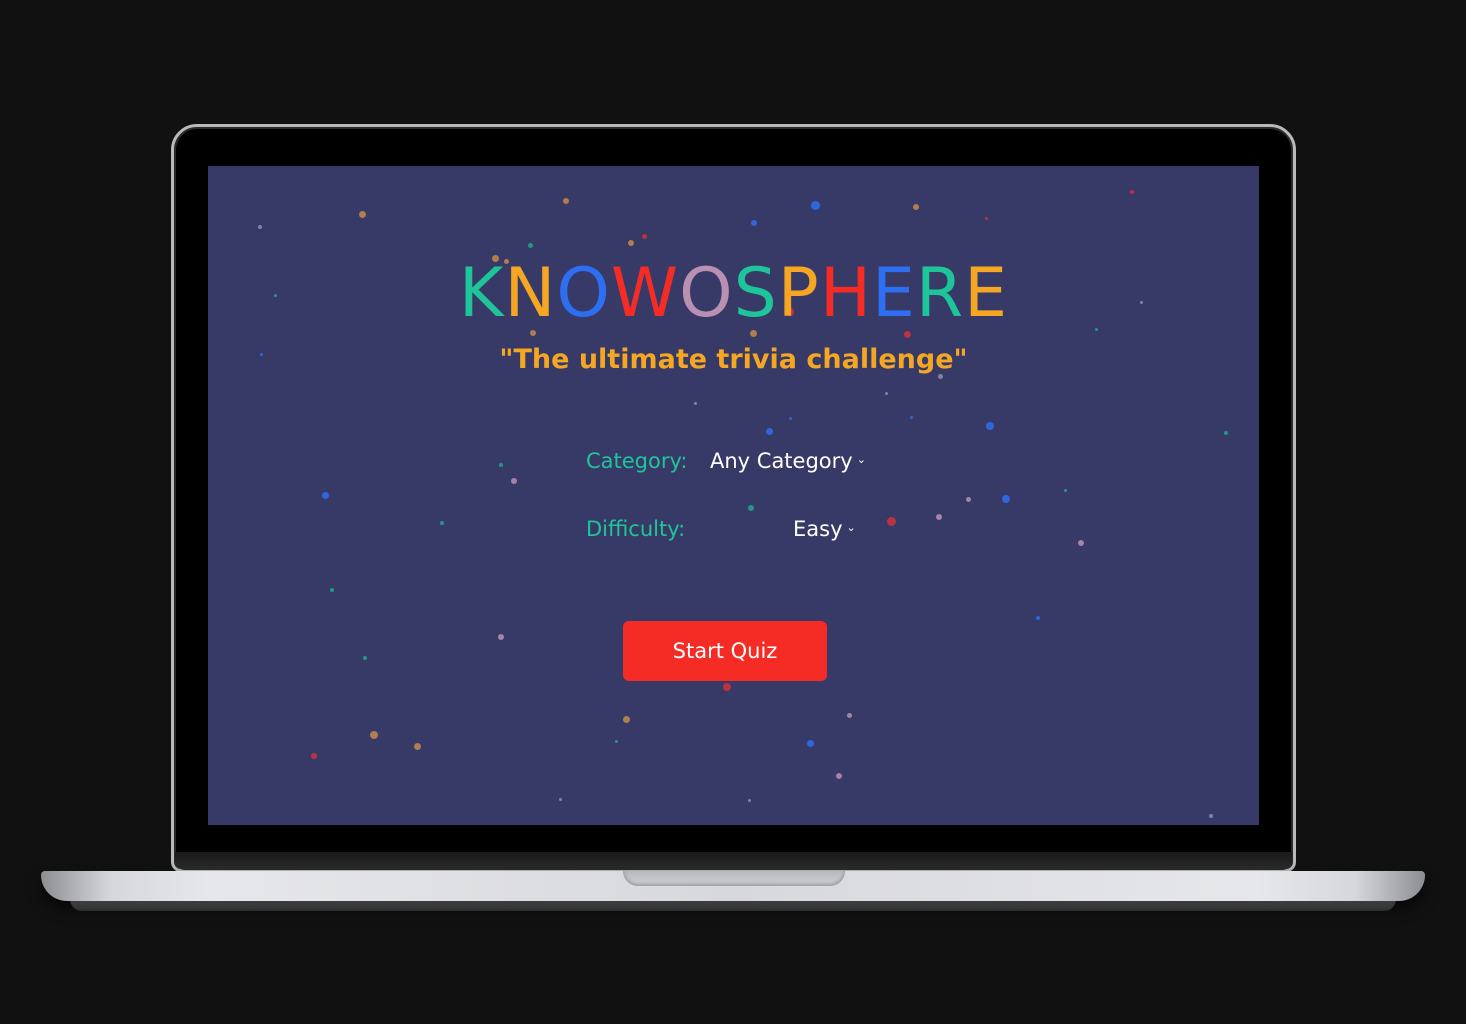 The image size is (1466, 1024). Describe the element at coordinates (798, 293) in the screenshot. I see `title-letter: P` at that location.